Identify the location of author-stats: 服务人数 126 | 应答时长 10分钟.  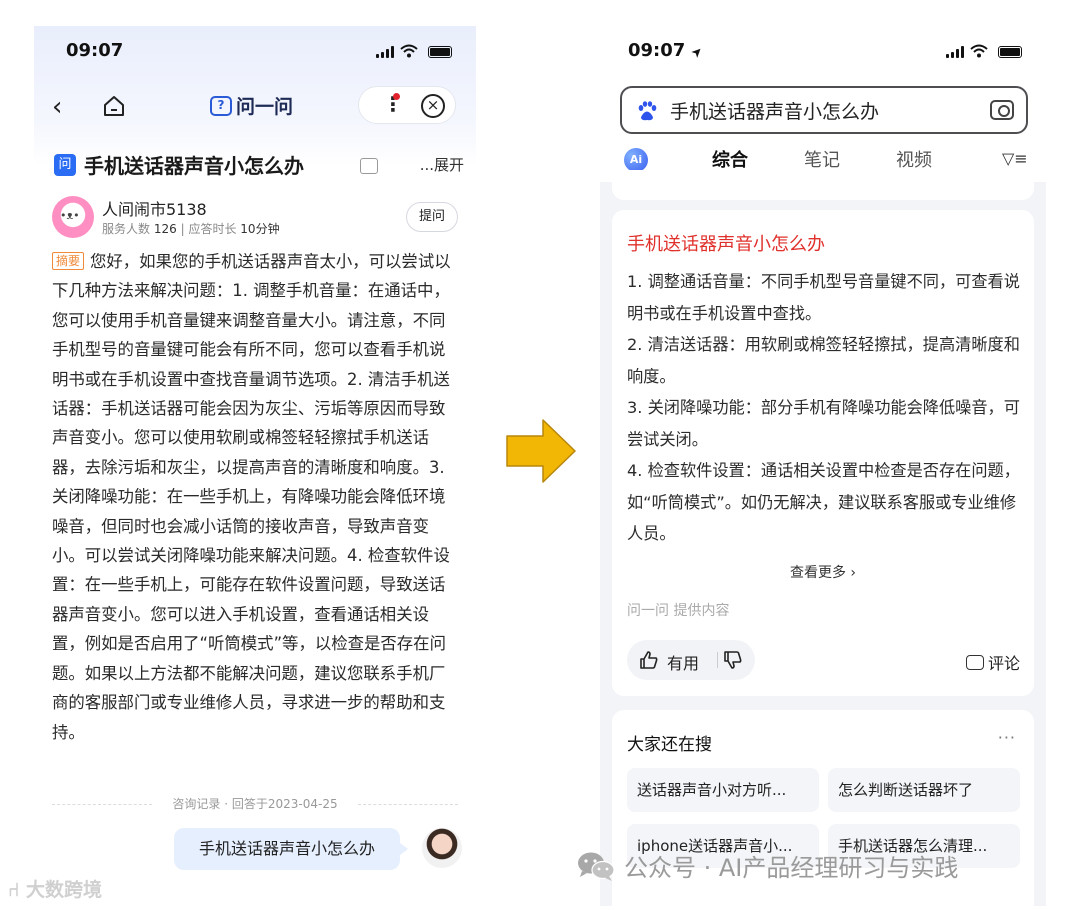
(191, 228).